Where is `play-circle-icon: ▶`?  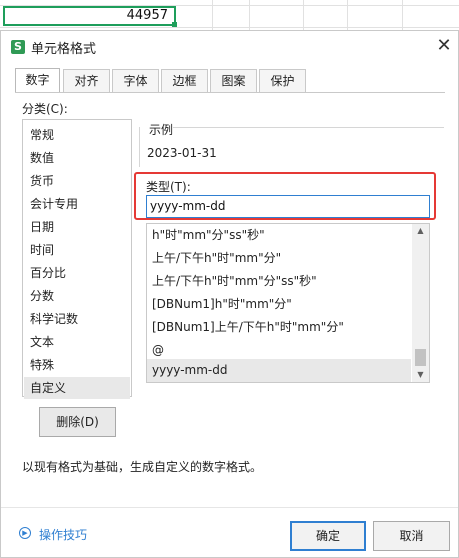
play-circle-icon: ▶ is located at coordinates (25, 533).